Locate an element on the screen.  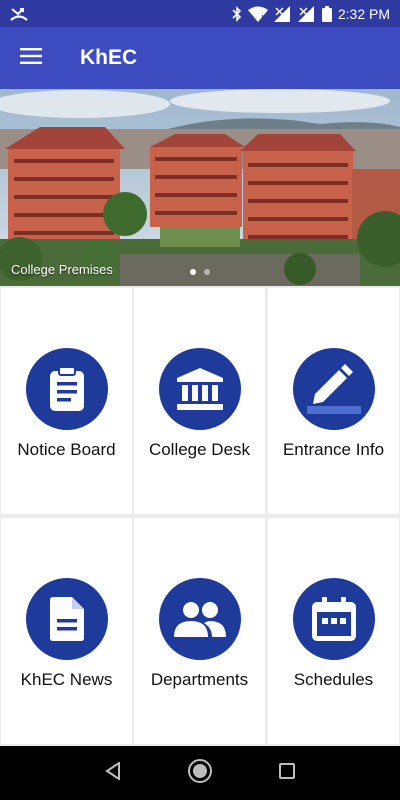
calendar-icon is located at coordinates (333, 619).